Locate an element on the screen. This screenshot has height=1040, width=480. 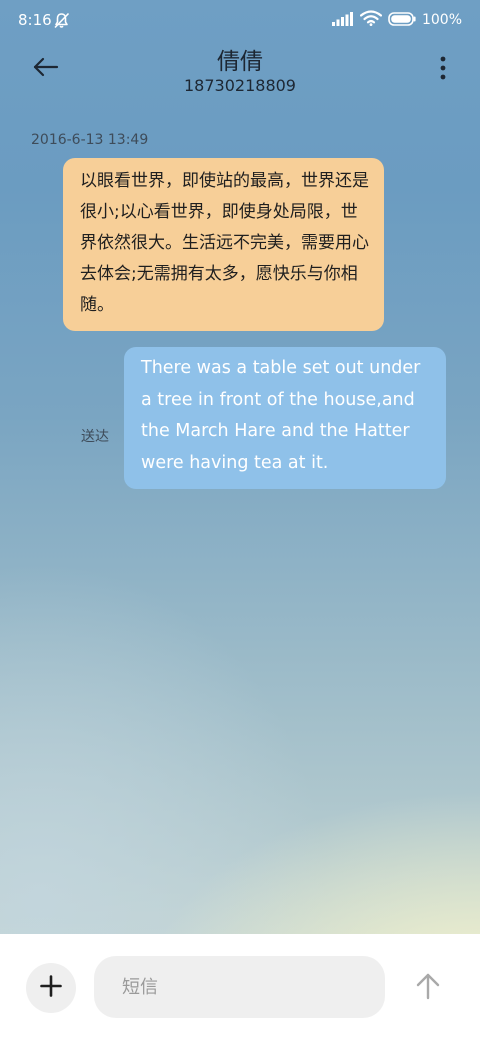
conversation-header: 倩倩 18730218809 is located at coordinates (240, 71).